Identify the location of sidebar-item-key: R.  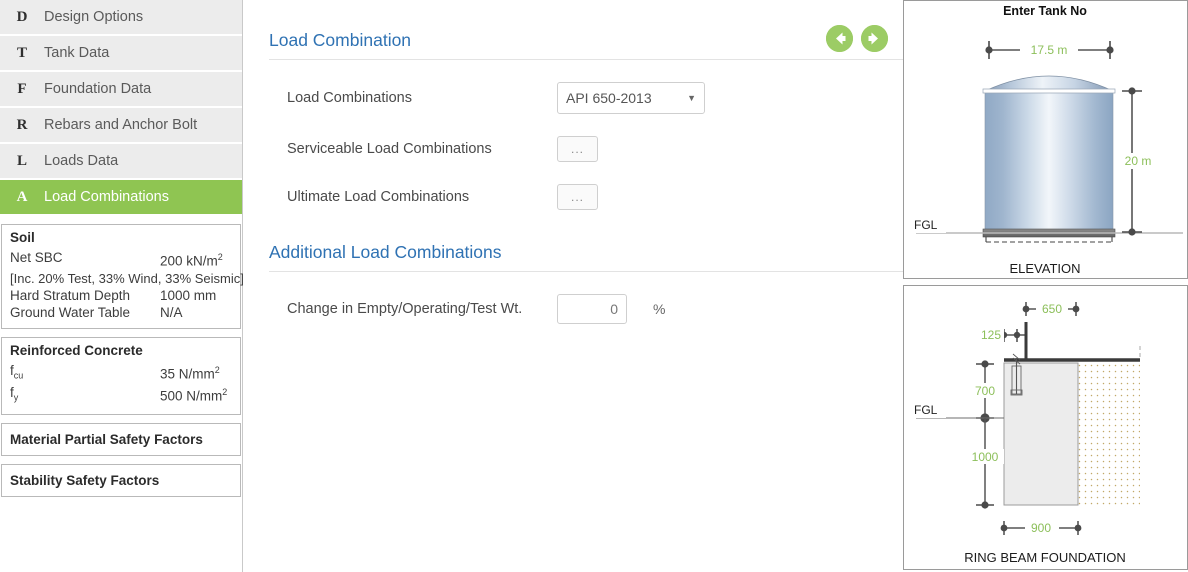
(22, 124).